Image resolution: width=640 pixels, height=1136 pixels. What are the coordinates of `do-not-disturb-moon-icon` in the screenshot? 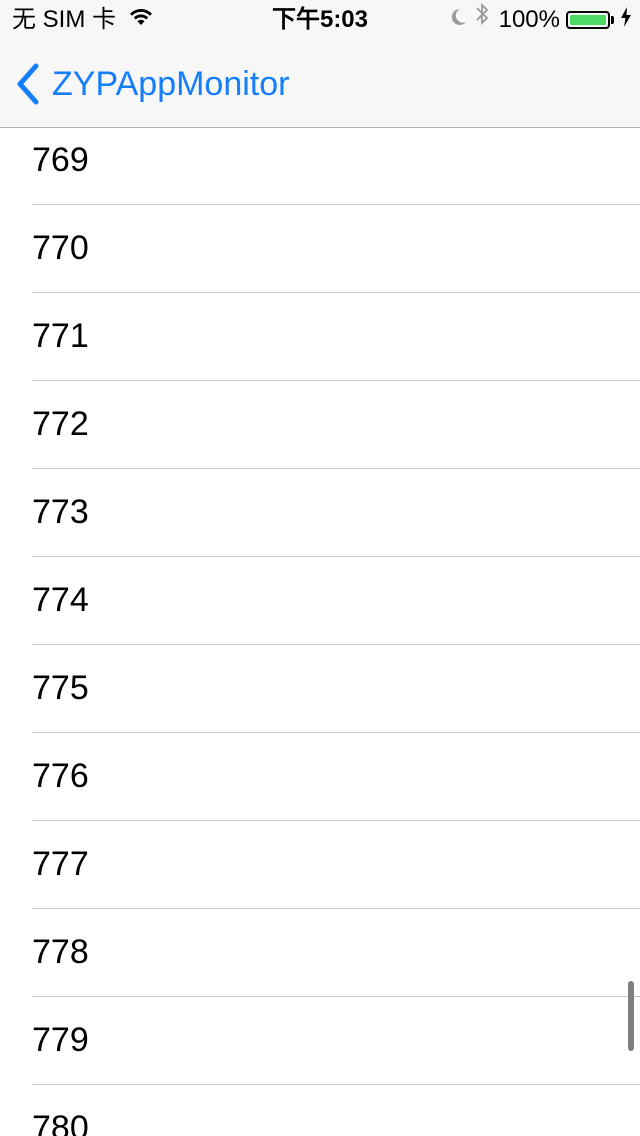 It's located at (458, 20).